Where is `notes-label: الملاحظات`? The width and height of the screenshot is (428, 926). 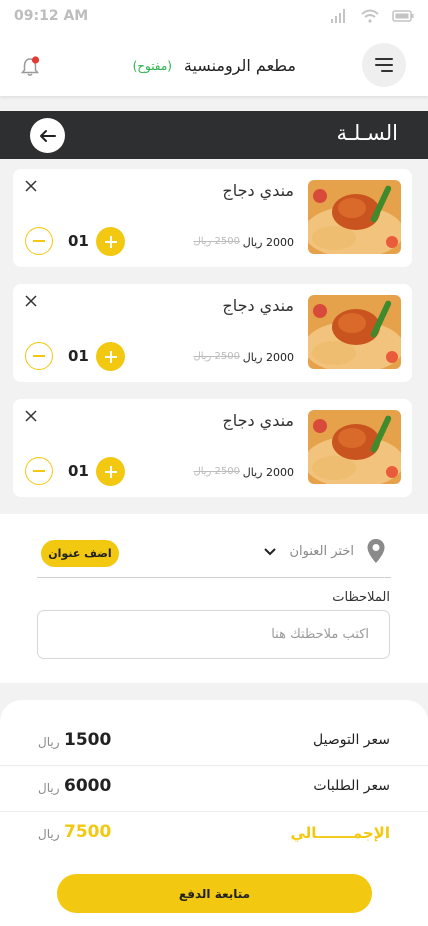 notes-label: الملاحظات is located at coordinates (361, 597).